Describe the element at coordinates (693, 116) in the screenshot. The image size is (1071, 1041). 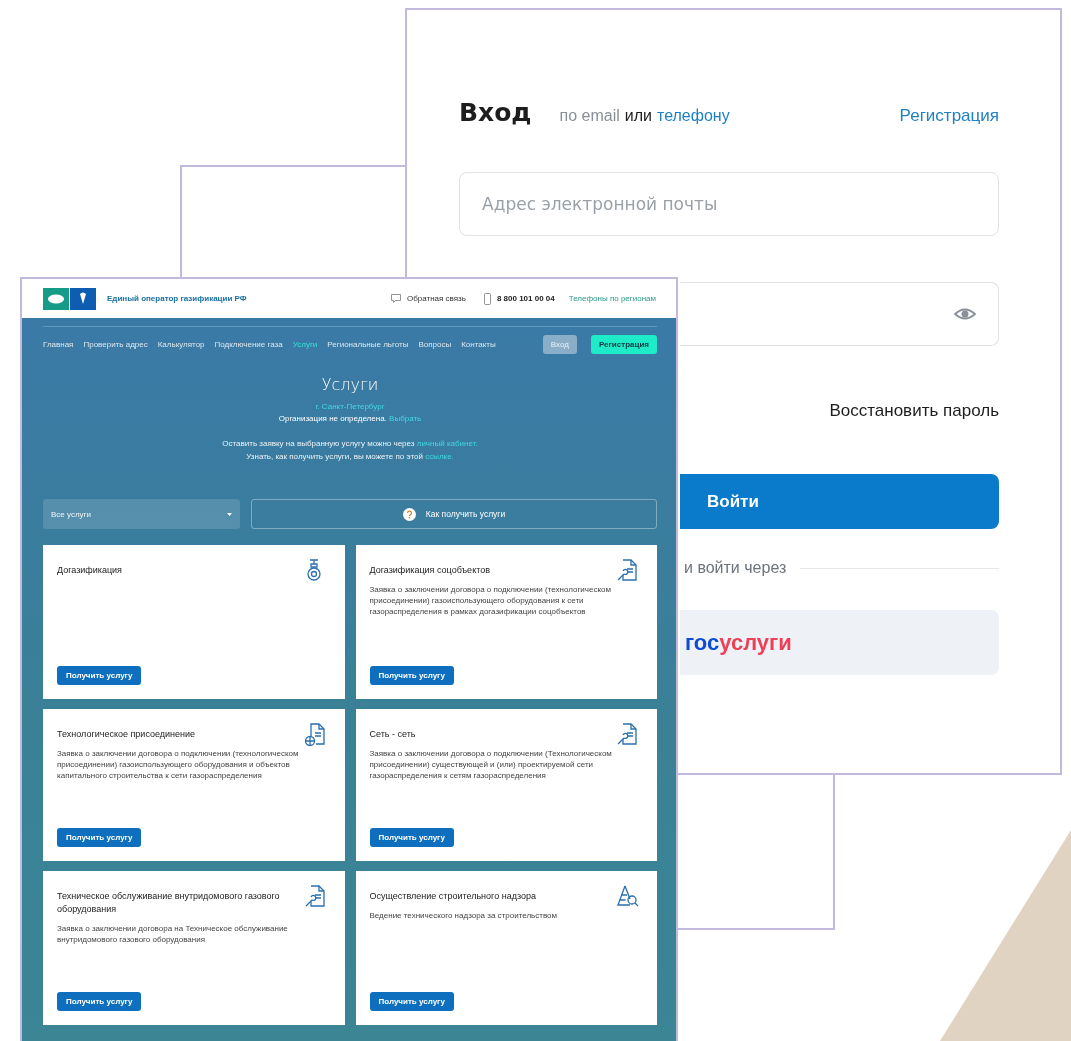
I see `login-method-tab: телефону` at that location.